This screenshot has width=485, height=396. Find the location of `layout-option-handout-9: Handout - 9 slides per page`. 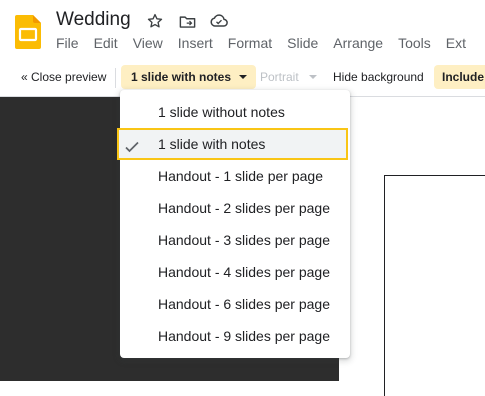

layout-option-handout-9: Handout - 9 slides per page is located at coordinates (235, 336).